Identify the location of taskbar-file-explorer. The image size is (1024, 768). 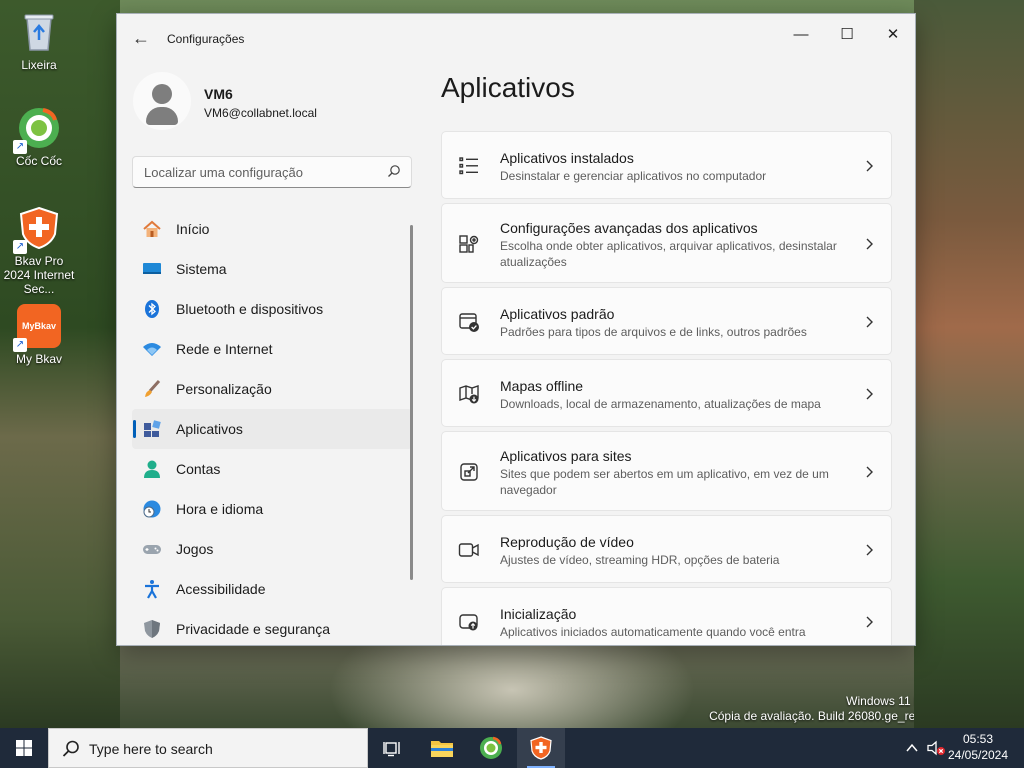
(442, 748).